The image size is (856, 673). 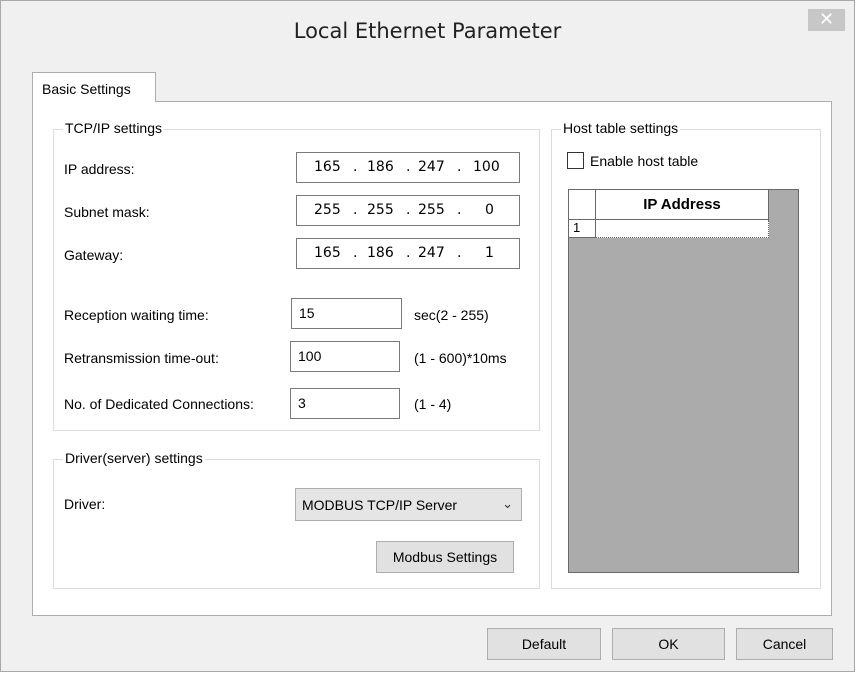 I want to click on reception-waiting-time-input: 15, so click(x=346, y=313).